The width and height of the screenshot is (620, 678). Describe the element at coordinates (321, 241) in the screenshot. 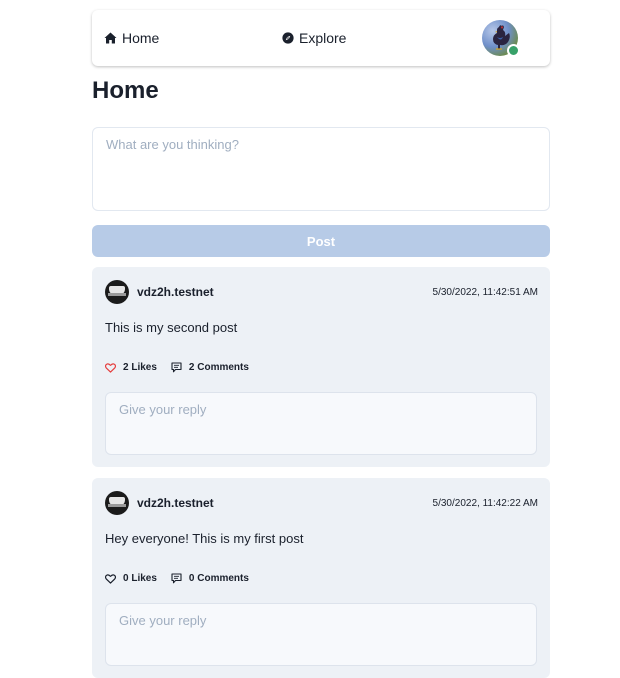

I see `post-button: Post` at that location.